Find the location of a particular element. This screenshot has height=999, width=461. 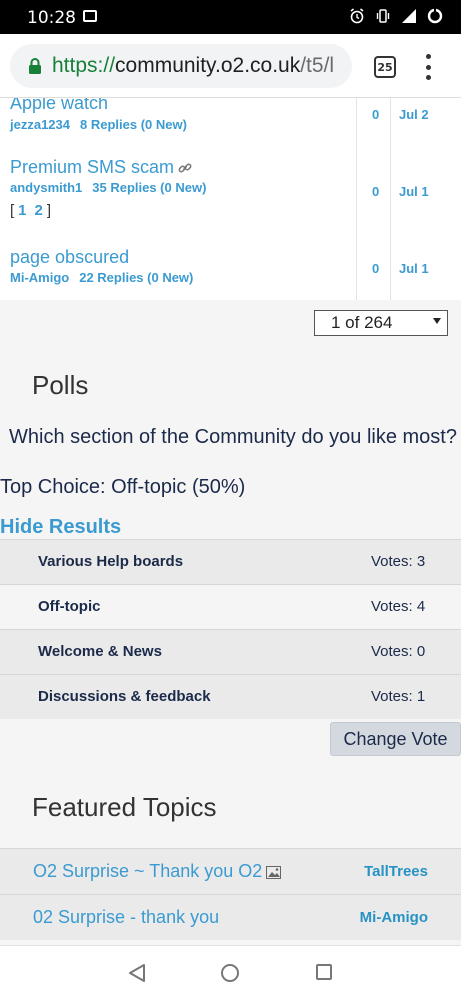

page-link-1: 1 is located at coordinates (22, 210).